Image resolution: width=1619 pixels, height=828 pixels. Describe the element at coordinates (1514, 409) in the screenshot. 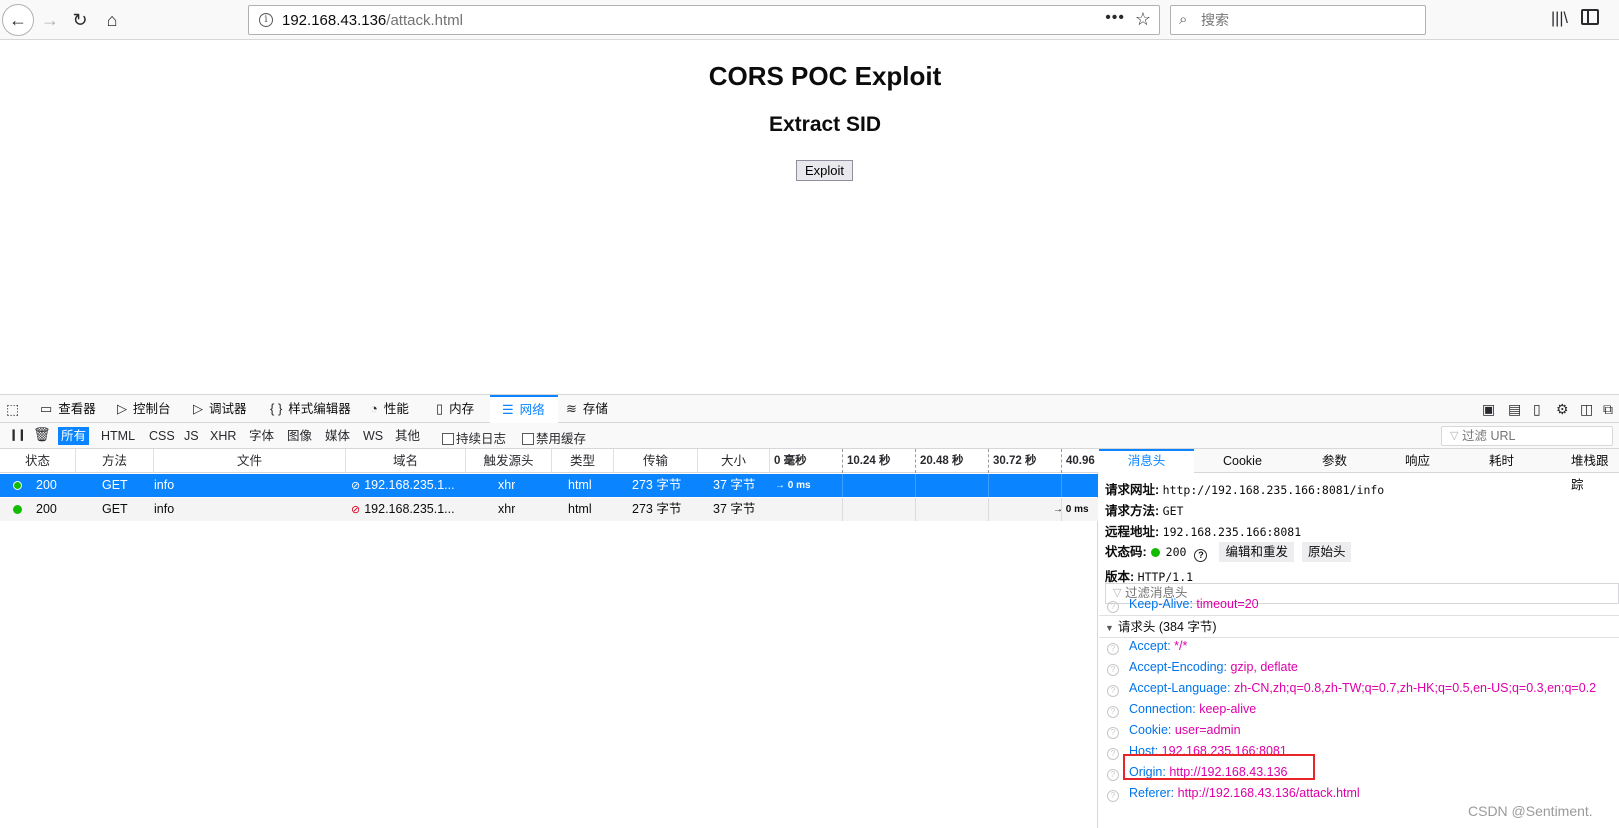

I see `split-console-icon: ▤` at that location.